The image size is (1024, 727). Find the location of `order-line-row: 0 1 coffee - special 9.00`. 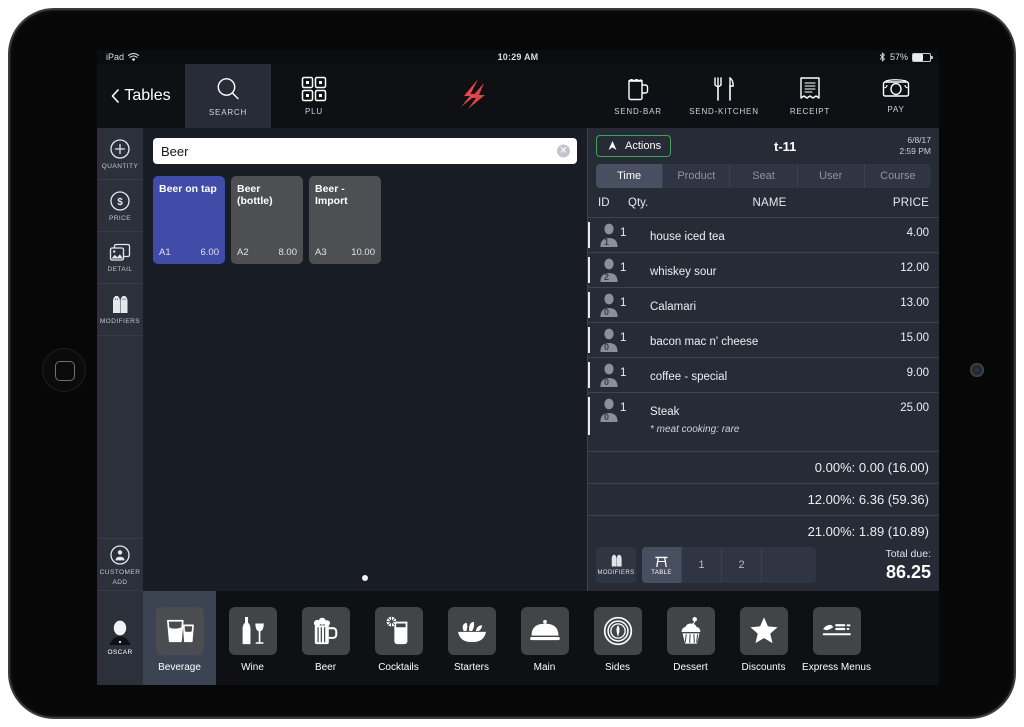

order-line-row: 0 1 coffee - special 9.00 is located at coordinates (763, 374).